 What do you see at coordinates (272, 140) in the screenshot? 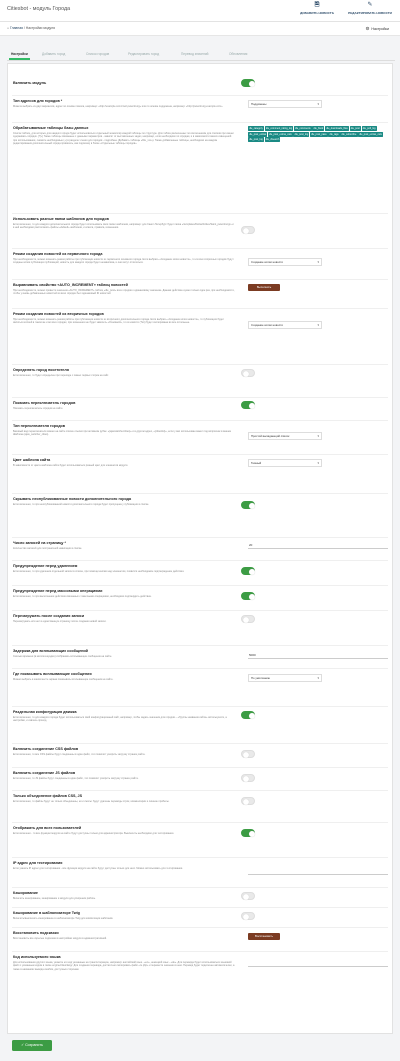
I see `table-chip: dle_xfsearch` at bounding box center [272, 140].